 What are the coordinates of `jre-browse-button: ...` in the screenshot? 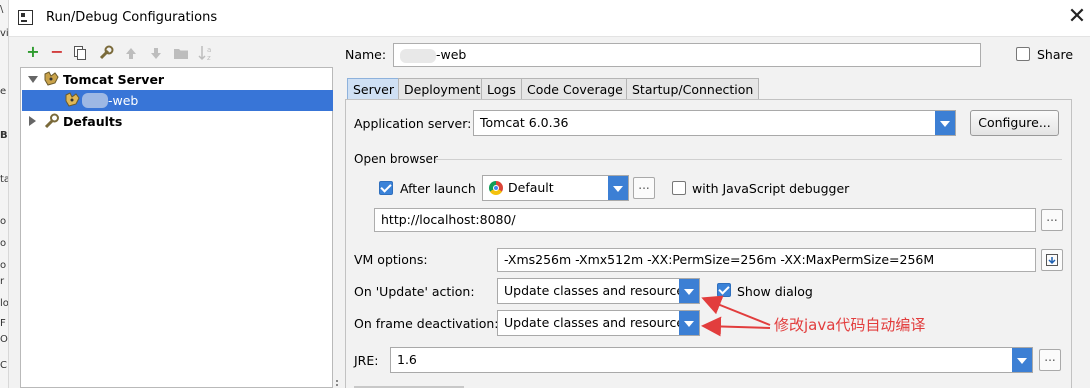 It's located at (1050, 360).